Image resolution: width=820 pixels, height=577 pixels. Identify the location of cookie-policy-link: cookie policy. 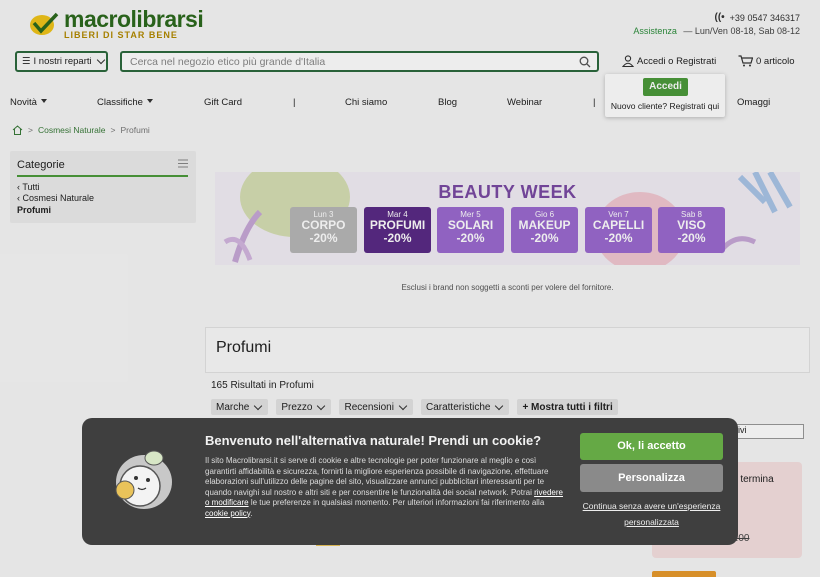
(227, 513).